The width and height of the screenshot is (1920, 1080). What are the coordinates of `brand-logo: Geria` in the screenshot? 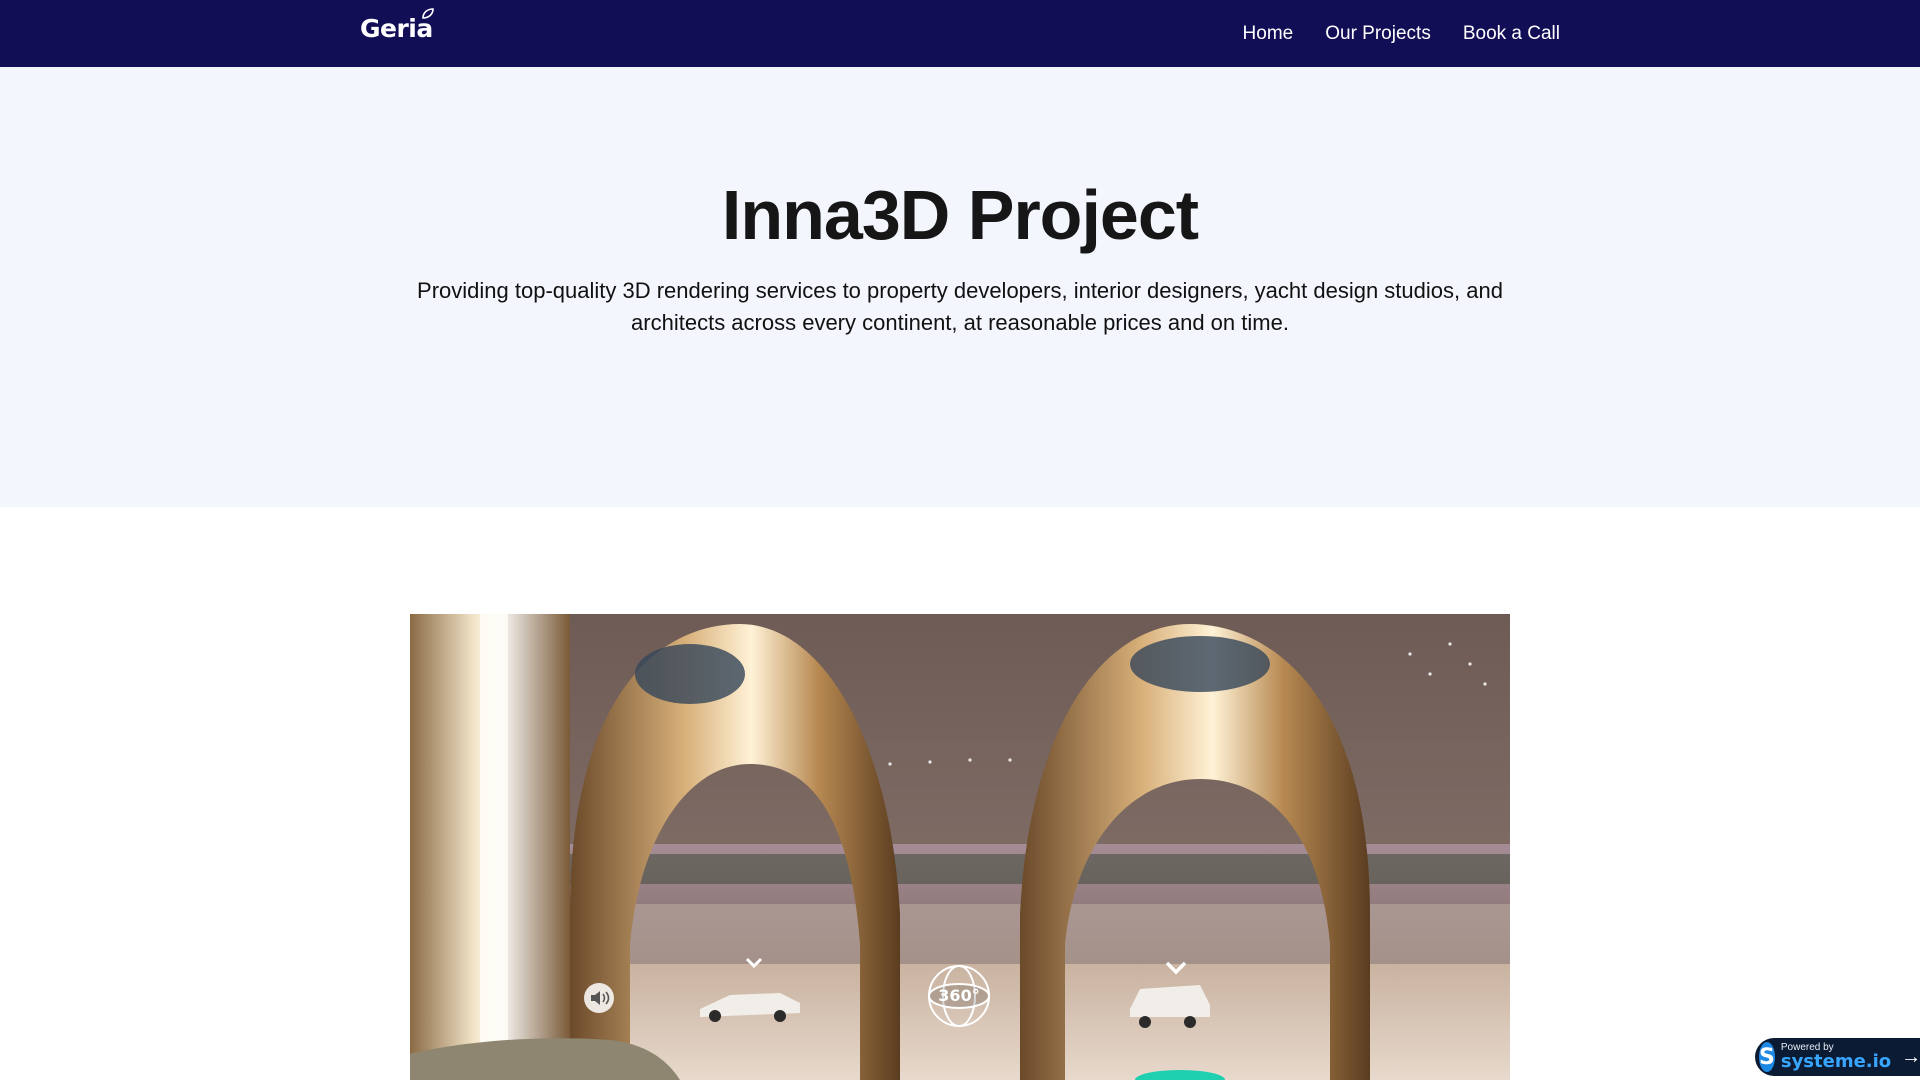 It's located at (397, 25).